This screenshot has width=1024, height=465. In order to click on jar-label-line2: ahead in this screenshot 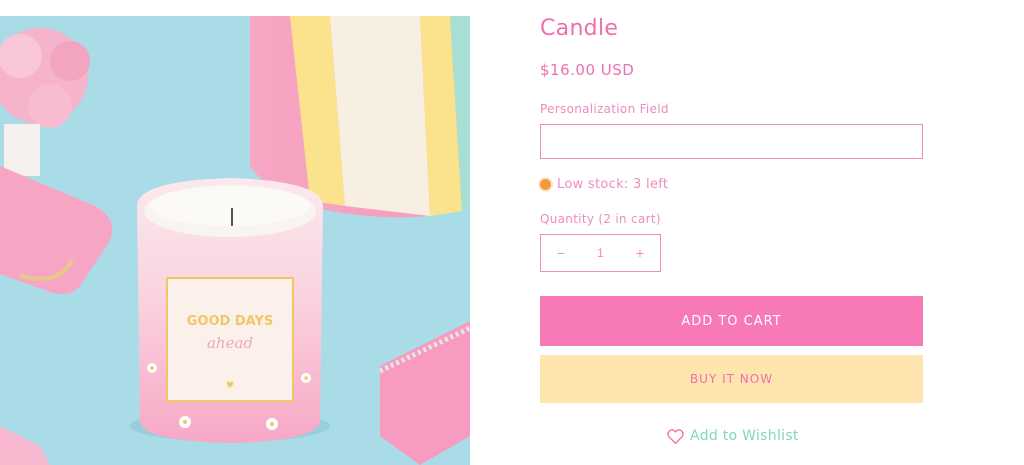, I will do `click(230, 343)`.